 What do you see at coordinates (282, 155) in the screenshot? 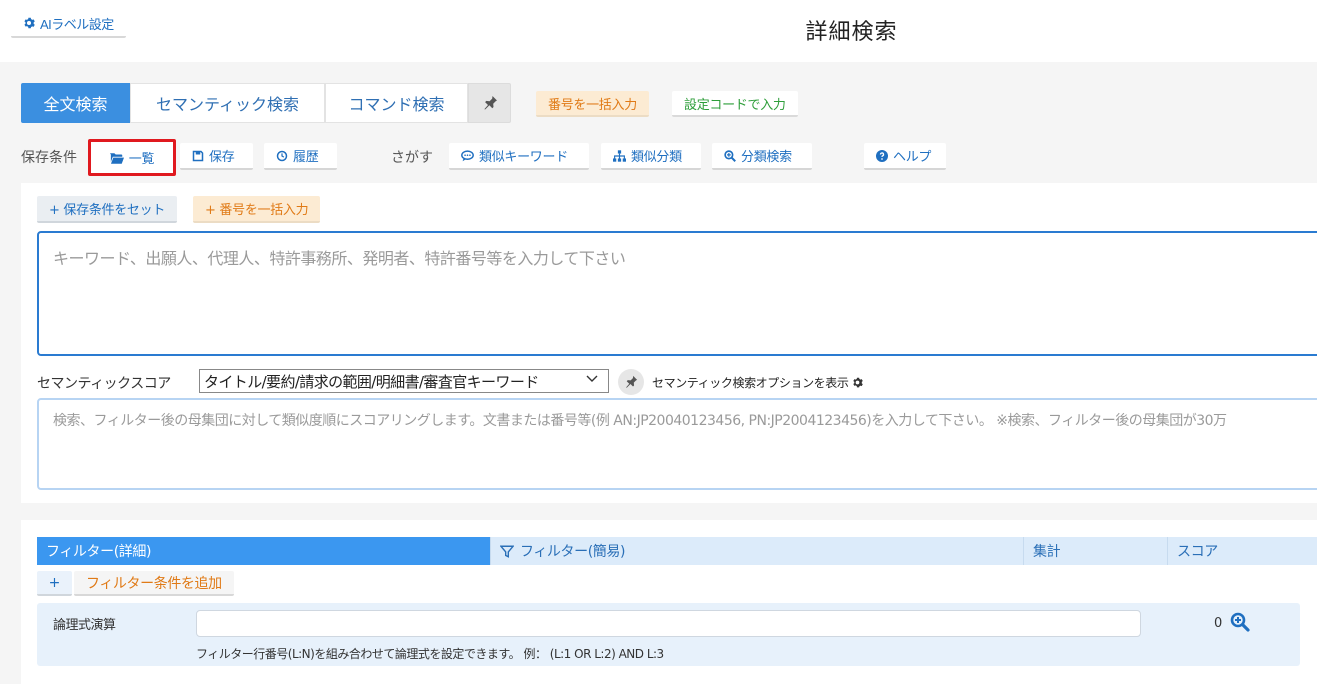
I see `history-icon` at bounding box center [282, 155].